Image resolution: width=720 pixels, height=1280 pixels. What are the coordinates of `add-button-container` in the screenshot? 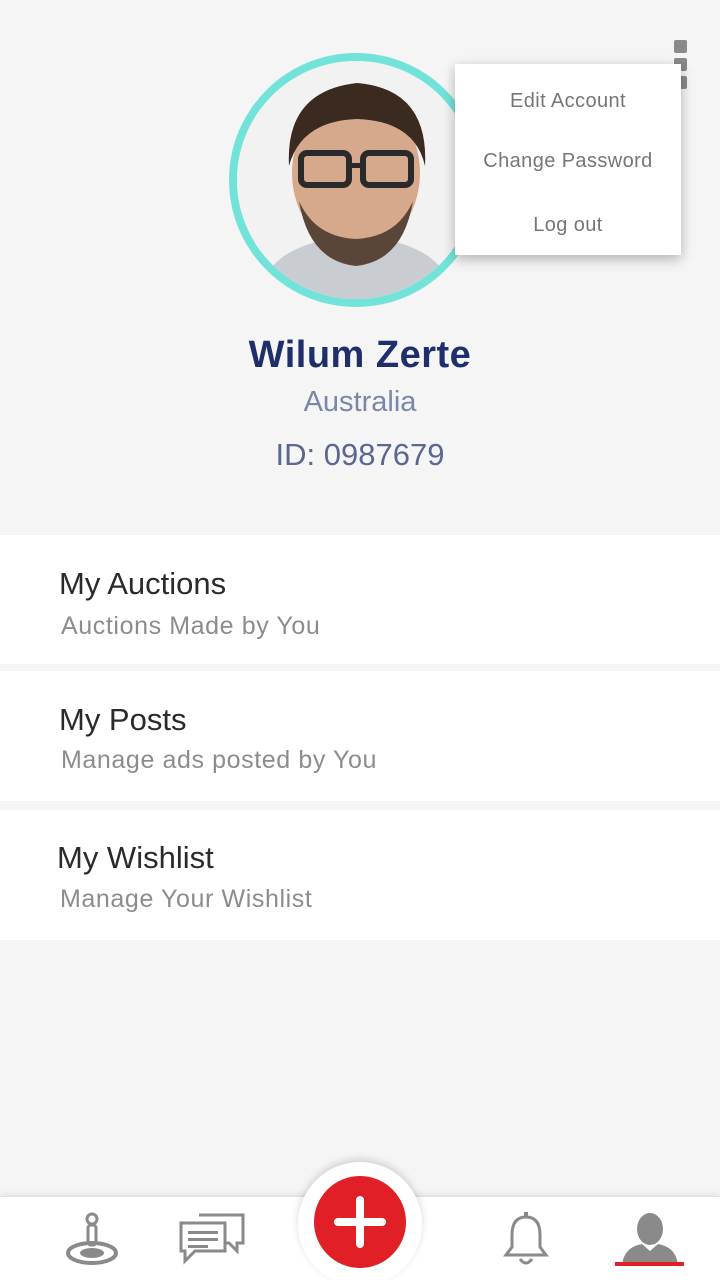 It's located at (360, 1221).